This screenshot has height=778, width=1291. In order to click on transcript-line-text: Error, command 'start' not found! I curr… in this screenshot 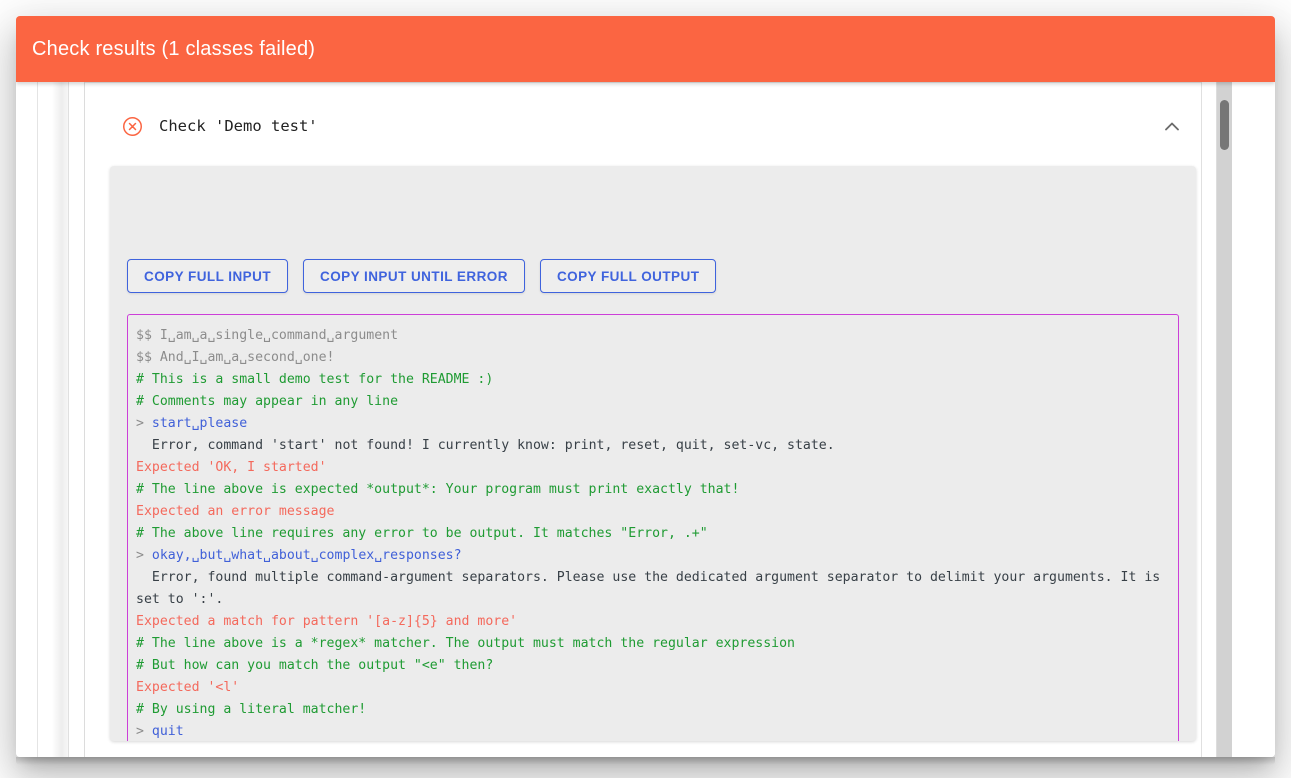, I will do `click(485, 445)`.